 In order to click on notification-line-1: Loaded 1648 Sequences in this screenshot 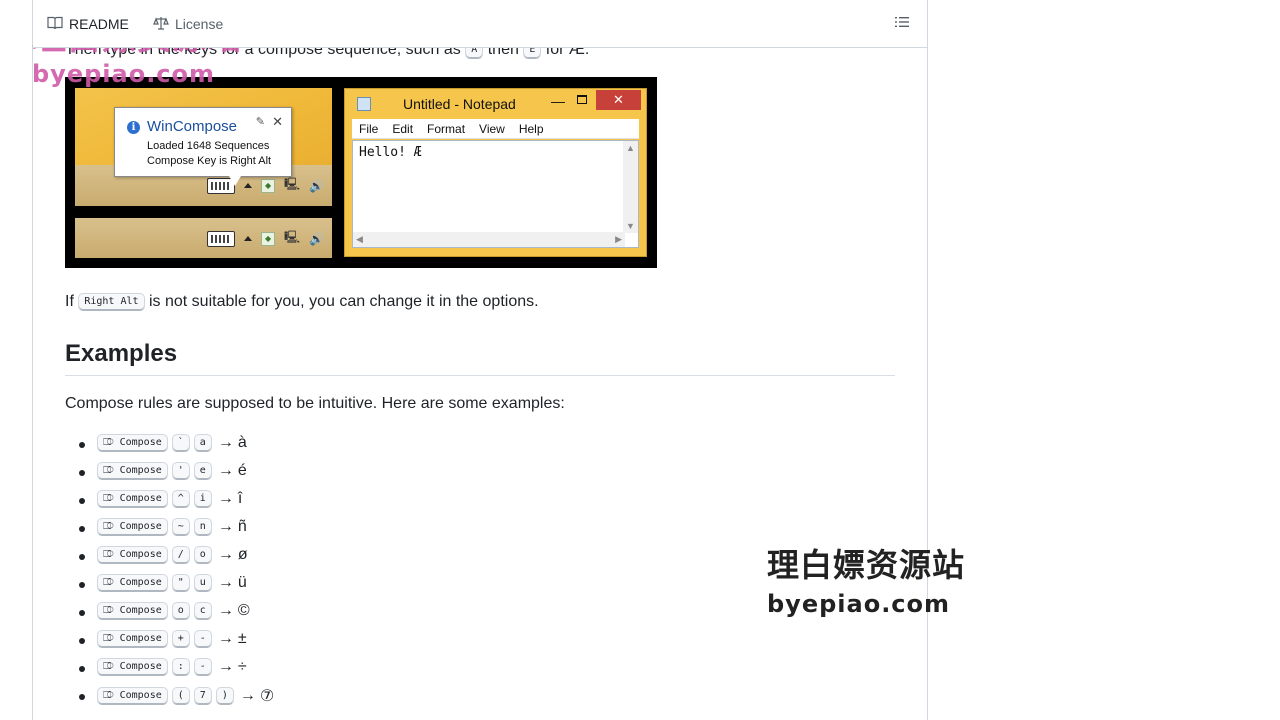, I will do `click(208, 146)`.